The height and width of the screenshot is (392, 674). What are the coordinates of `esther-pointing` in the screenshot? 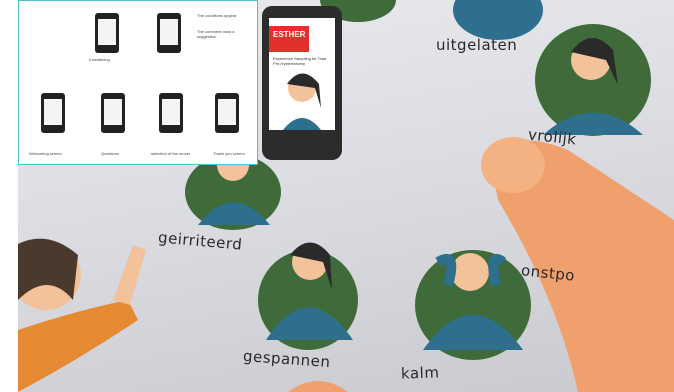 It's located at (82, 315).